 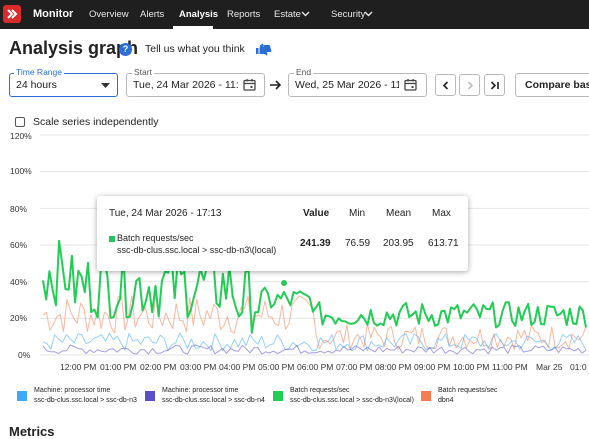 I want to click on x-tick-label: 08:00 PM, so click(x=393, y=367).